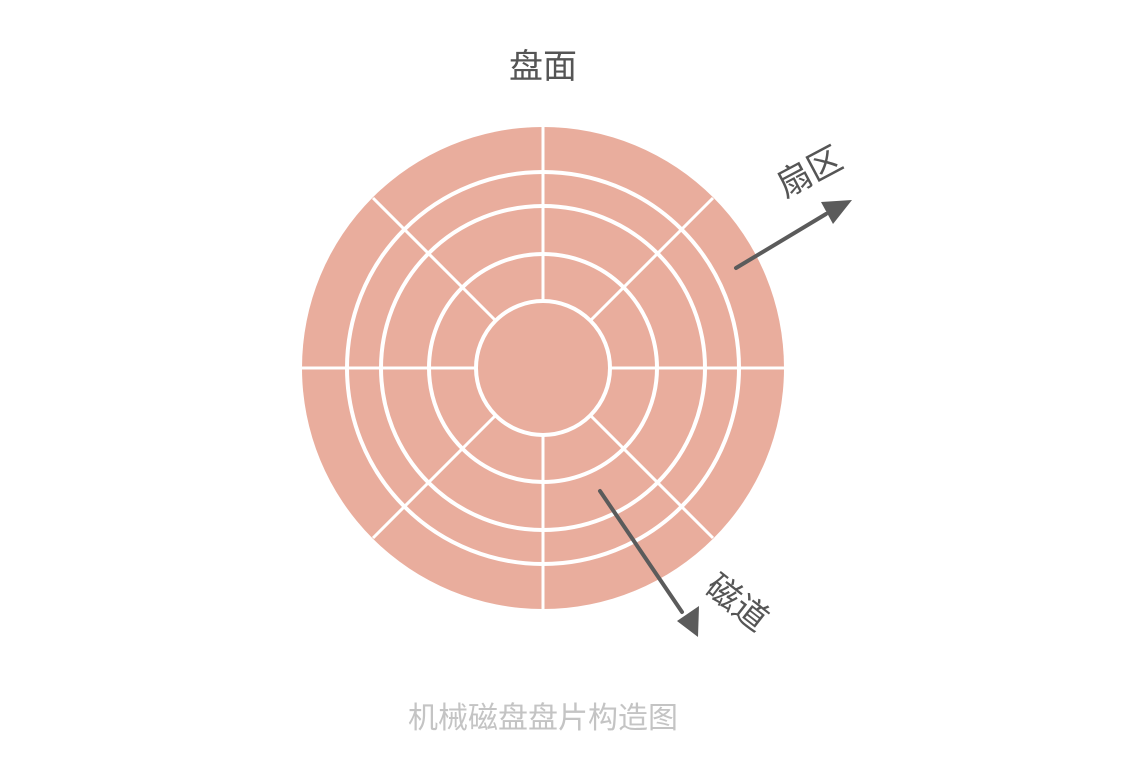 This screenshot has height=764, width=1142. I want to click on sector-arrow-shaft, so click(781, 241).